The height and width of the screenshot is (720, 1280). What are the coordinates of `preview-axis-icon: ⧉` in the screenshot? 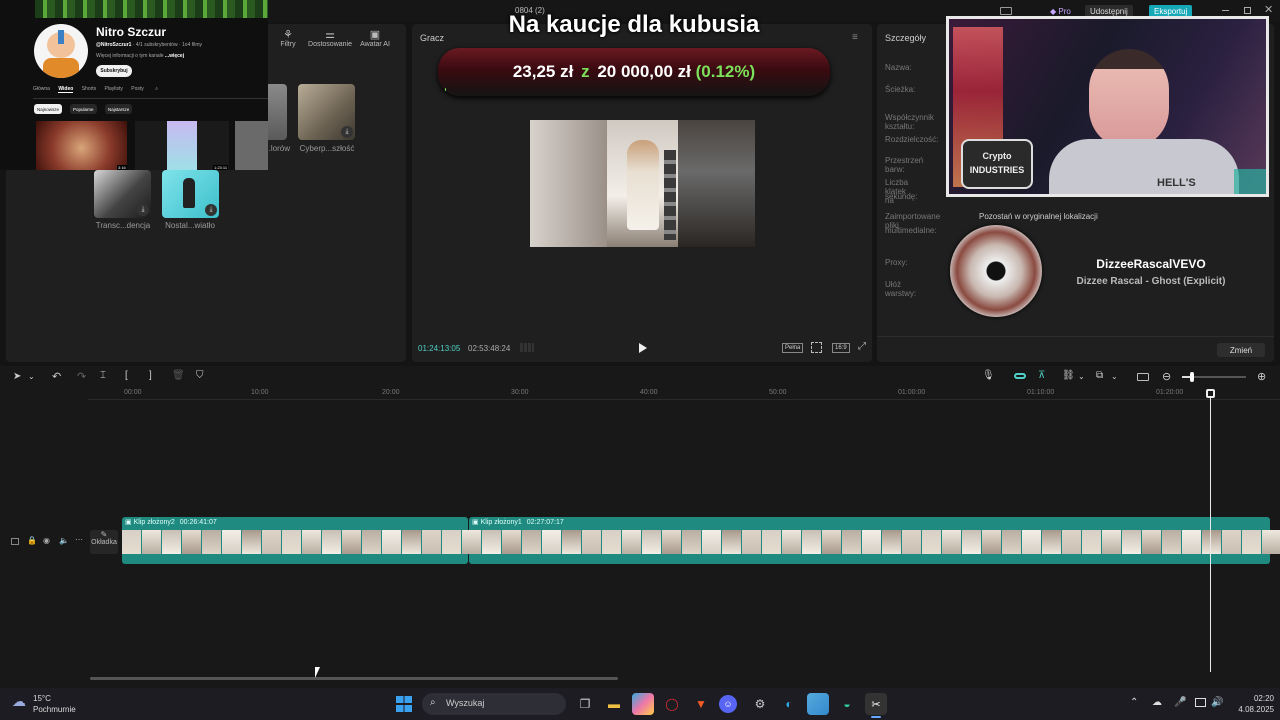 It's located at (1099, 375).